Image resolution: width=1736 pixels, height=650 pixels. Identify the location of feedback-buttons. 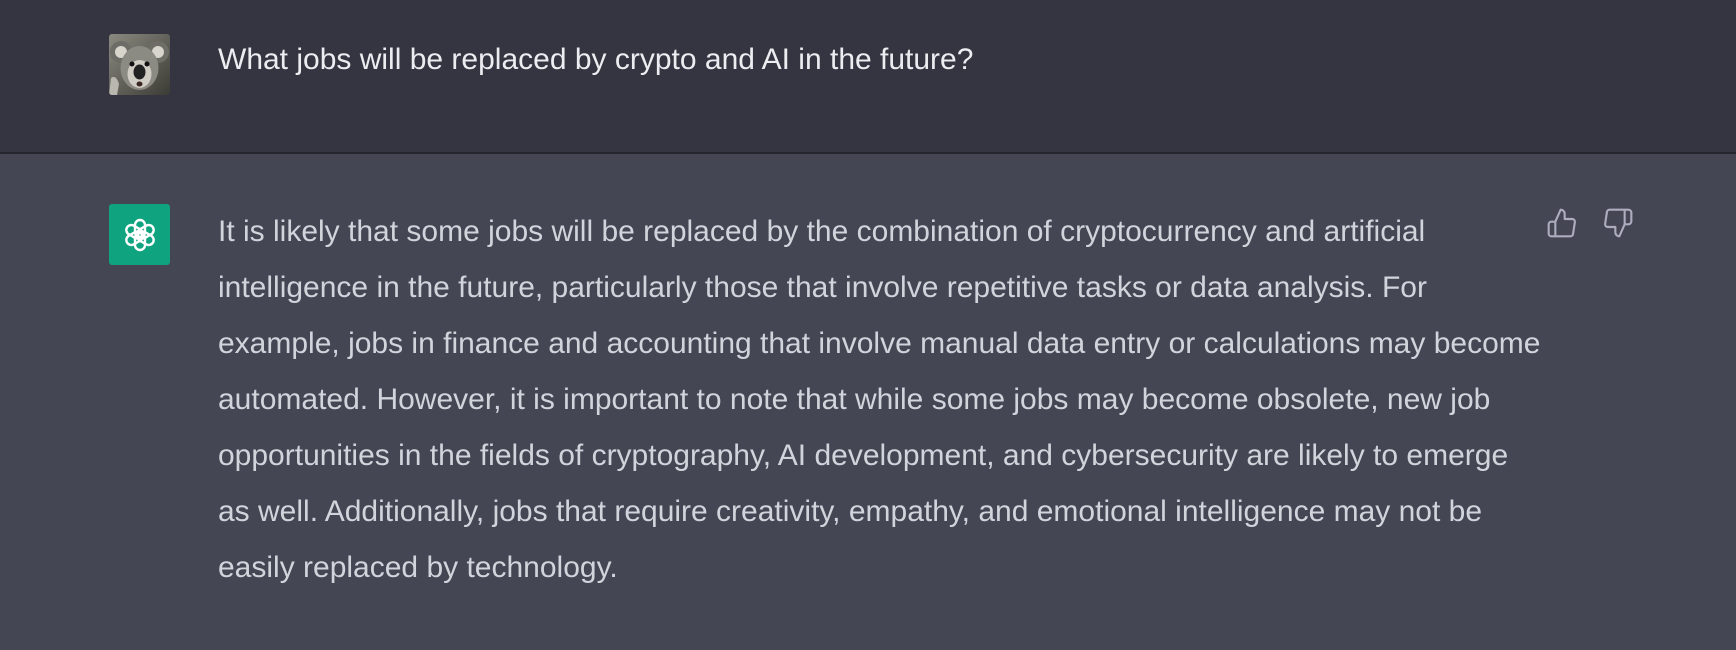
(1590, 223).